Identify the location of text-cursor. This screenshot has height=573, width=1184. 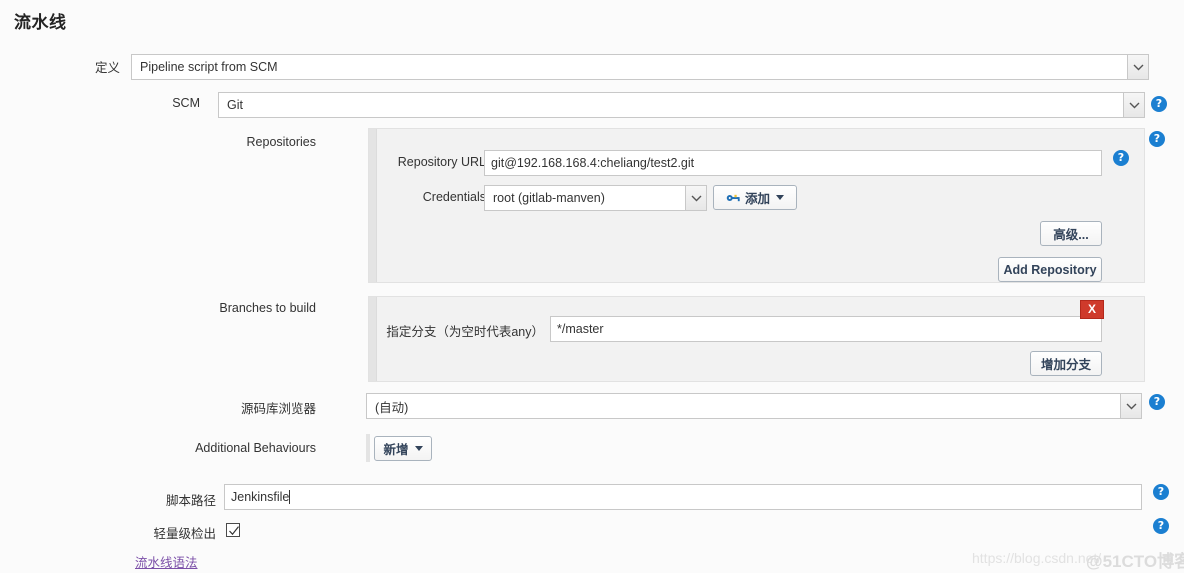
(290, 497).